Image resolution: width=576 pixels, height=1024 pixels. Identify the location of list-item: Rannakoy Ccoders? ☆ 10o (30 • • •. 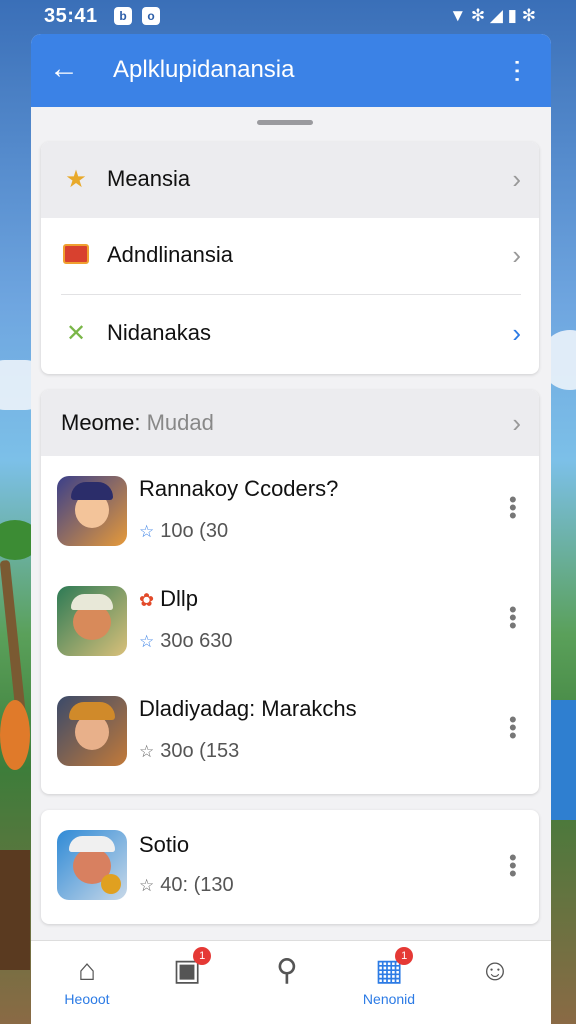
(290, 511).